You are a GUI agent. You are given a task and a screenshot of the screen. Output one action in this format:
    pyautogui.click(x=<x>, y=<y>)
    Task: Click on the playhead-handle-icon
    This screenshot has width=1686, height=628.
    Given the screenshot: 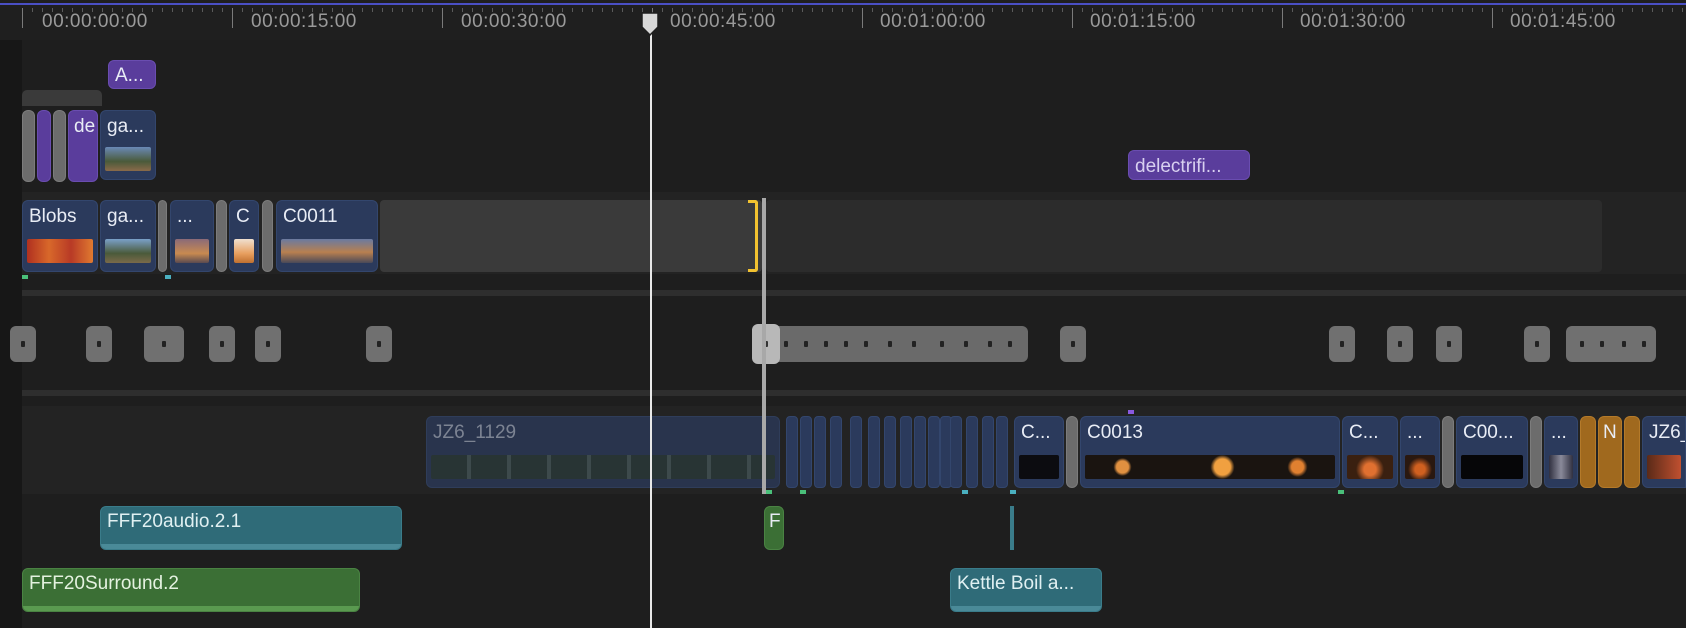 What is the action you would take?
    pyautogui.click(x=650, y=24)
    